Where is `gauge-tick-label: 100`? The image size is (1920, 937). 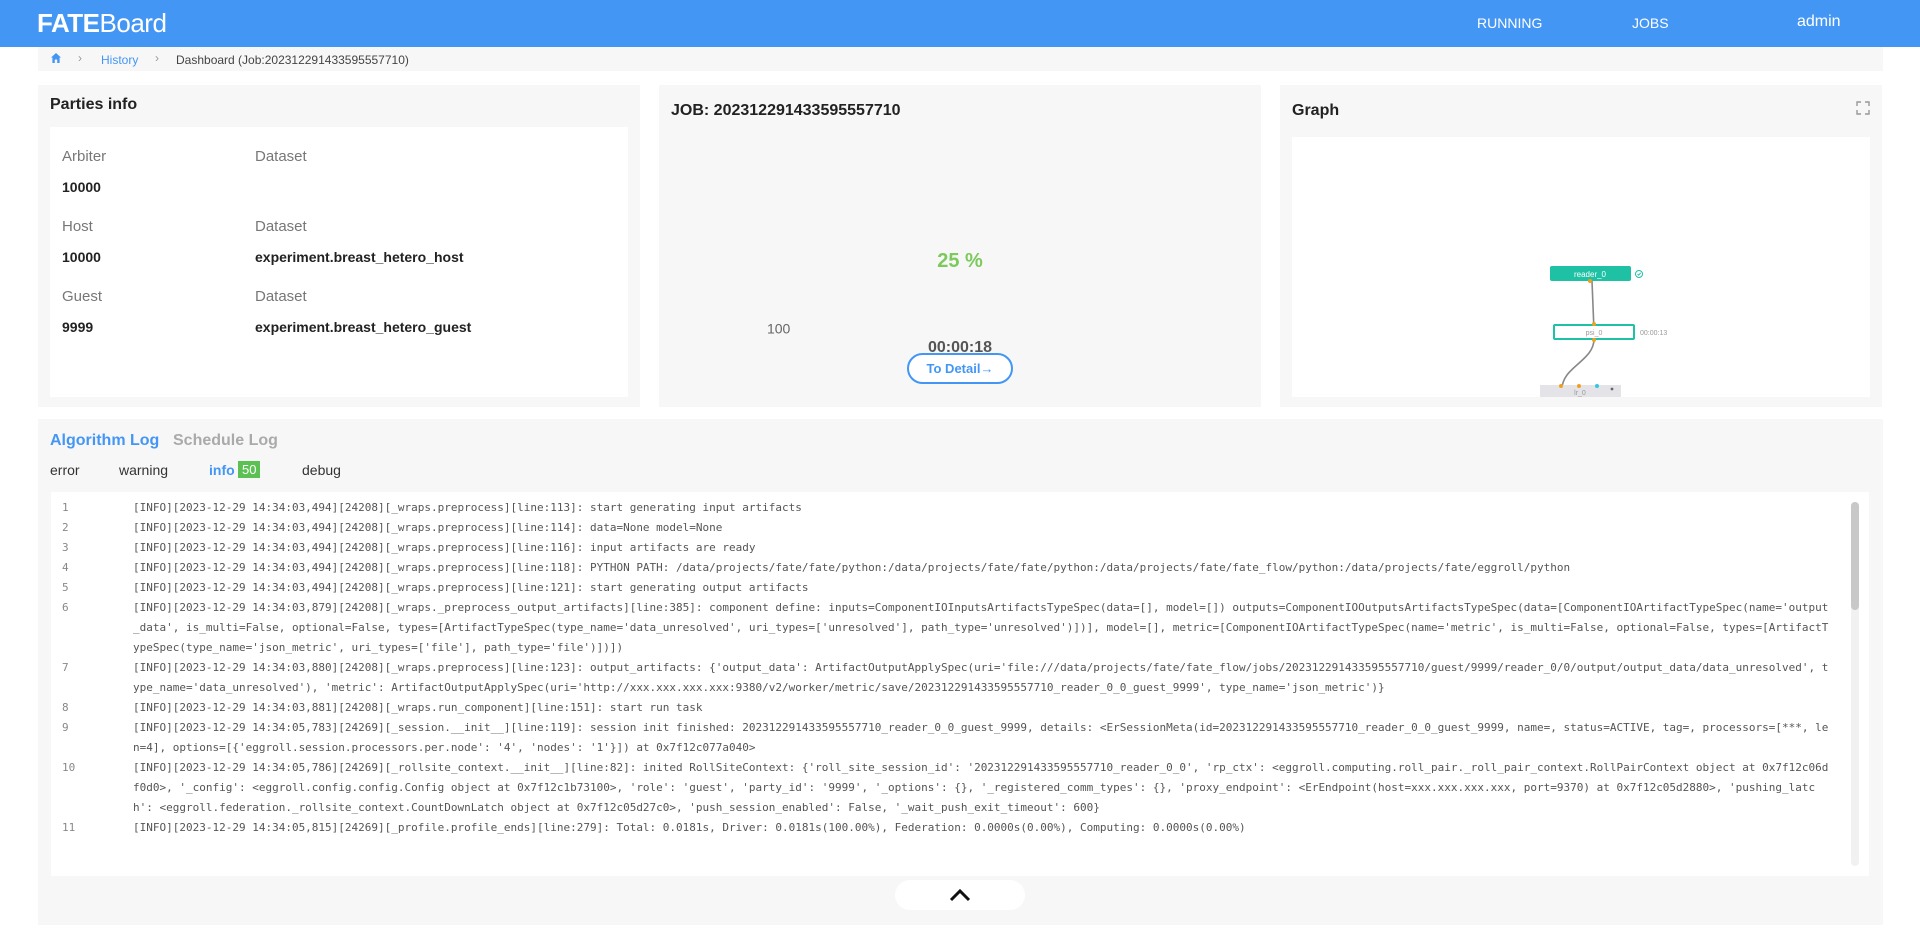 gauge-tick-label: 100 is located at coordinates (779, 328).